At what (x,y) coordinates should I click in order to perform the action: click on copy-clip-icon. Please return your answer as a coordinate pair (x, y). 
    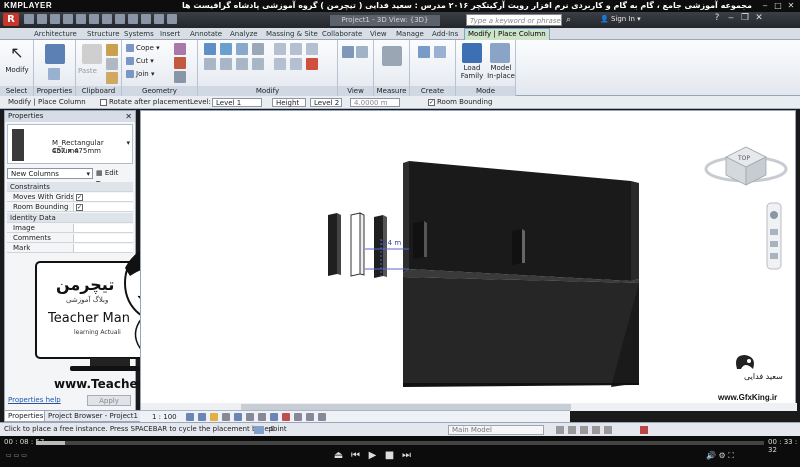
    Looking at the image, I should click on (112, 64).